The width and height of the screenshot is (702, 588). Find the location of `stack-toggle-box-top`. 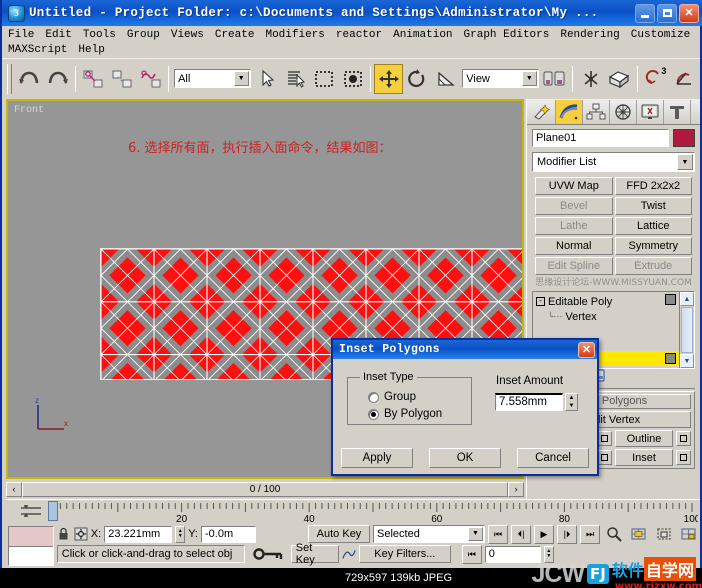

stack-toggle-box-top is located at coordinates (670, 299).